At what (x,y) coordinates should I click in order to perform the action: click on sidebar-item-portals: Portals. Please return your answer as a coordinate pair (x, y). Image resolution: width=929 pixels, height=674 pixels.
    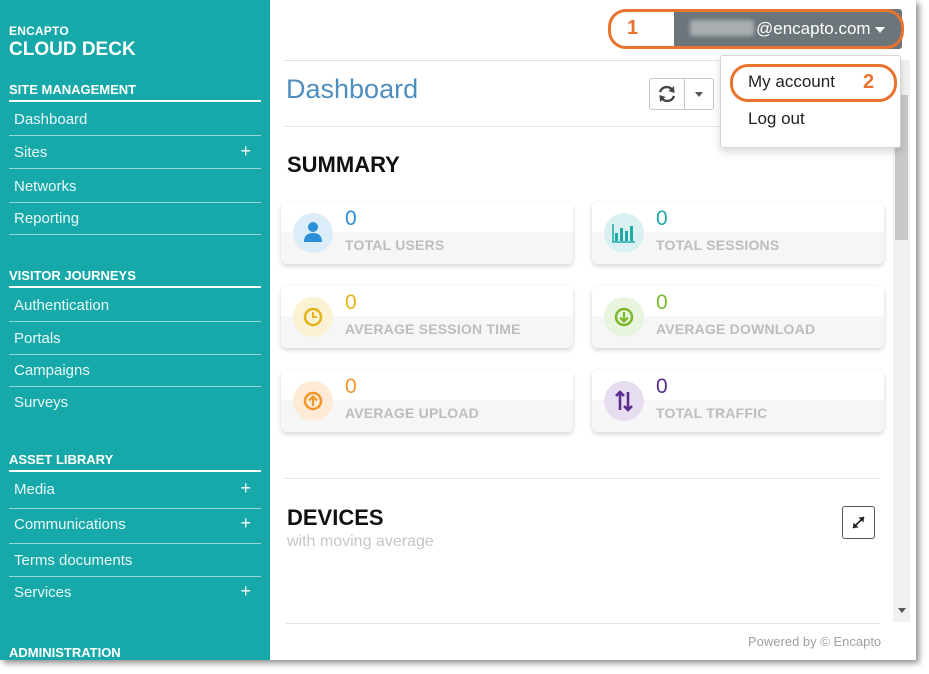
    Looking at the image, I should click on (135, 339).